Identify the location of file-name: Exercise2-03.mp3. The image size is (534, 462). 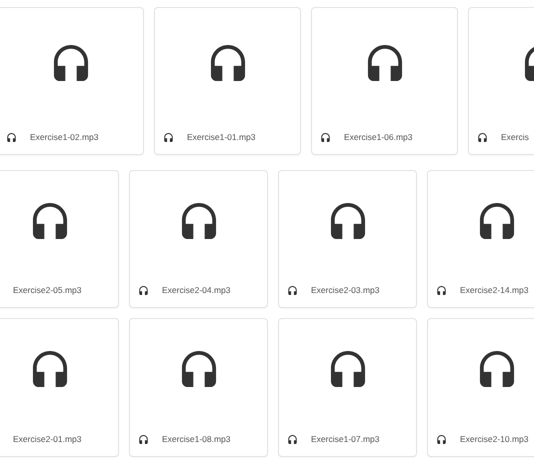
(345, 290).